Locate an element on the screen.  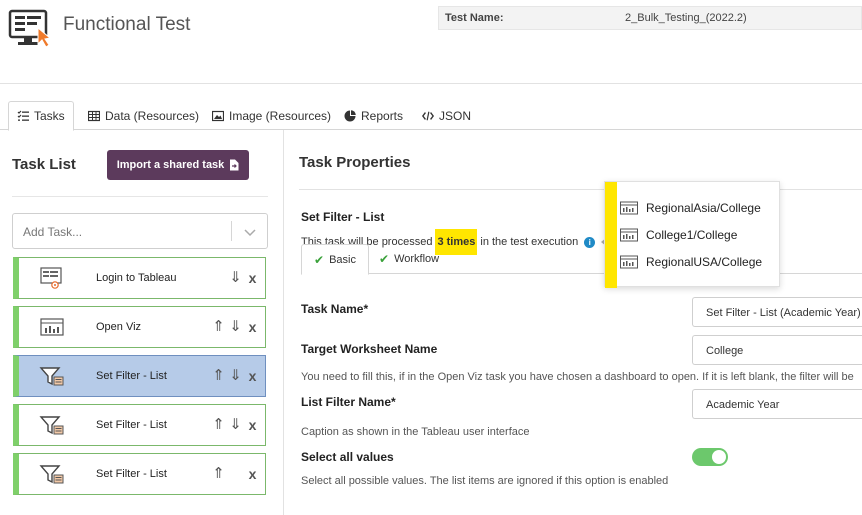
table-icon is located at coordinates (94, 115).